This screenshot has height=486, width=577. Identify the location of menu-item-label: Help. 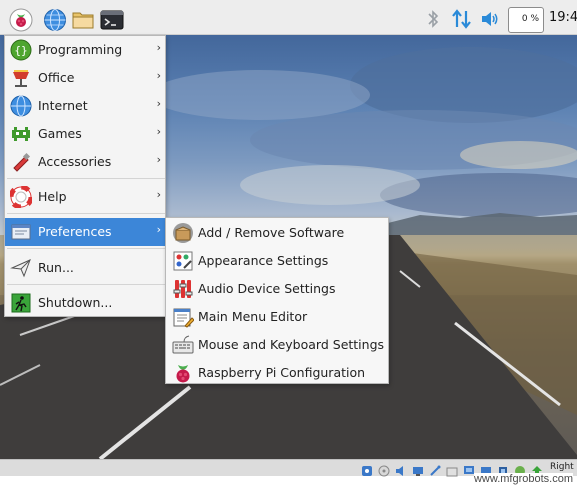
(52, 196).